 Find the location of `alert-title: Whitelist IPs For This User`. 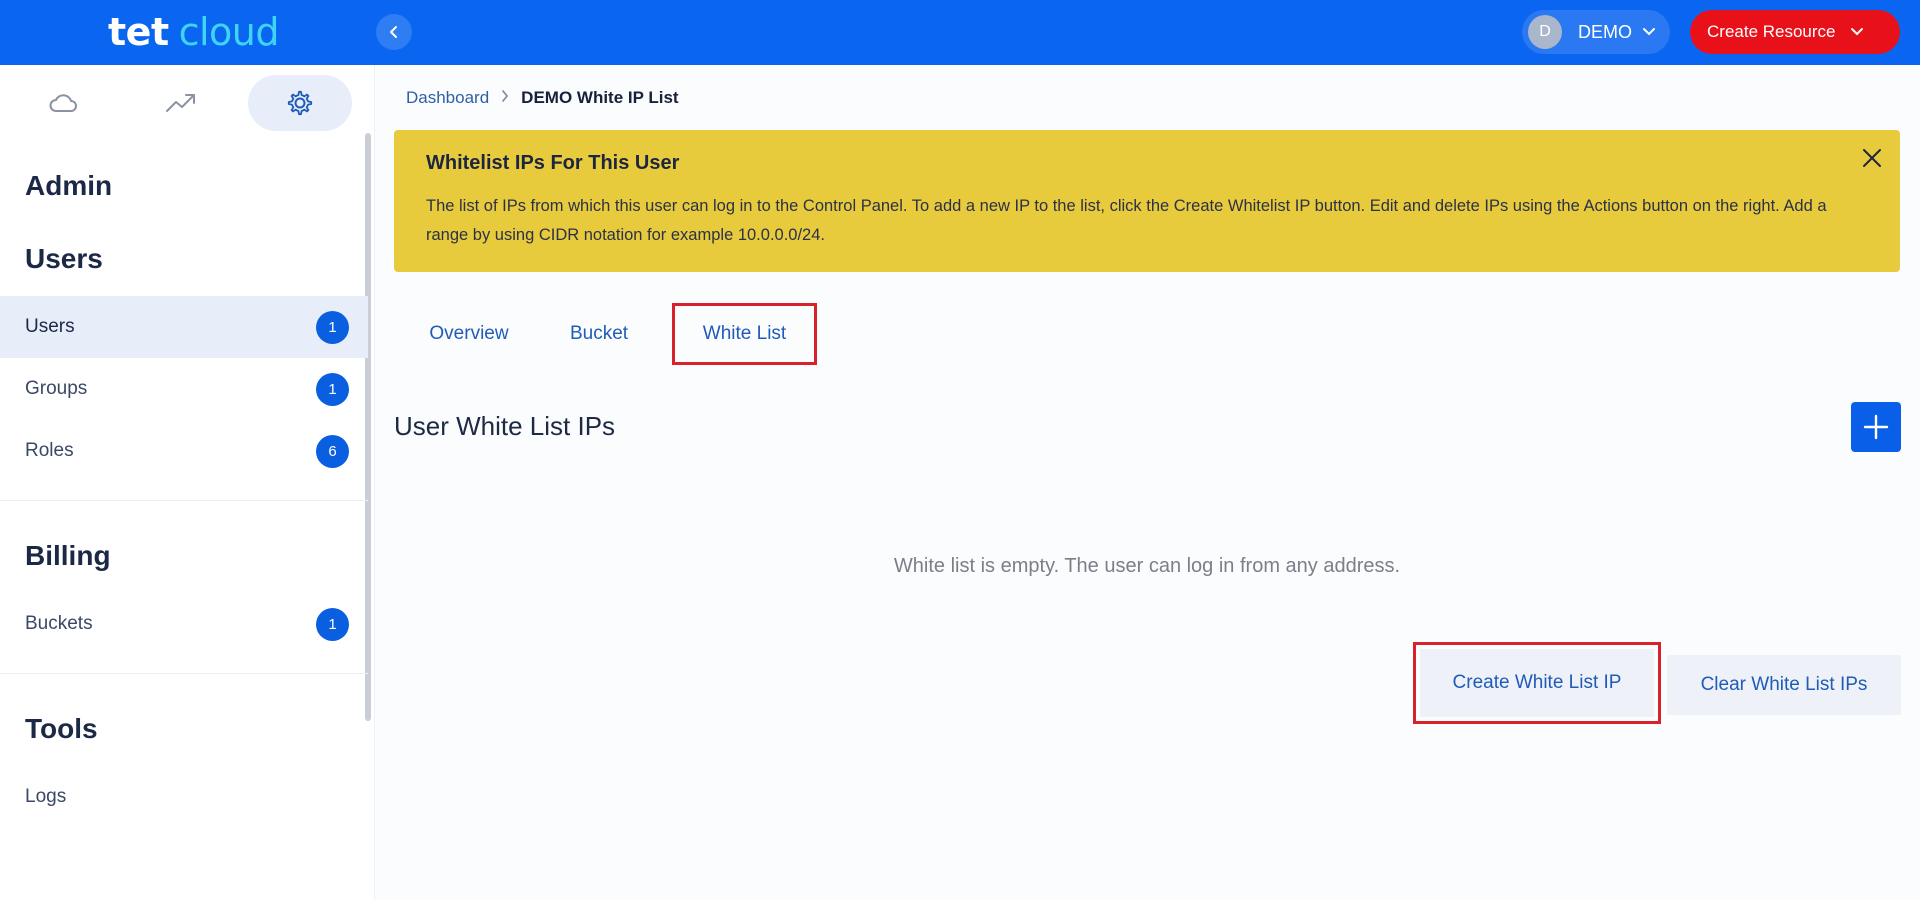

alert-title: Whitelist IPs For This User is located at coordinates (553, 163).